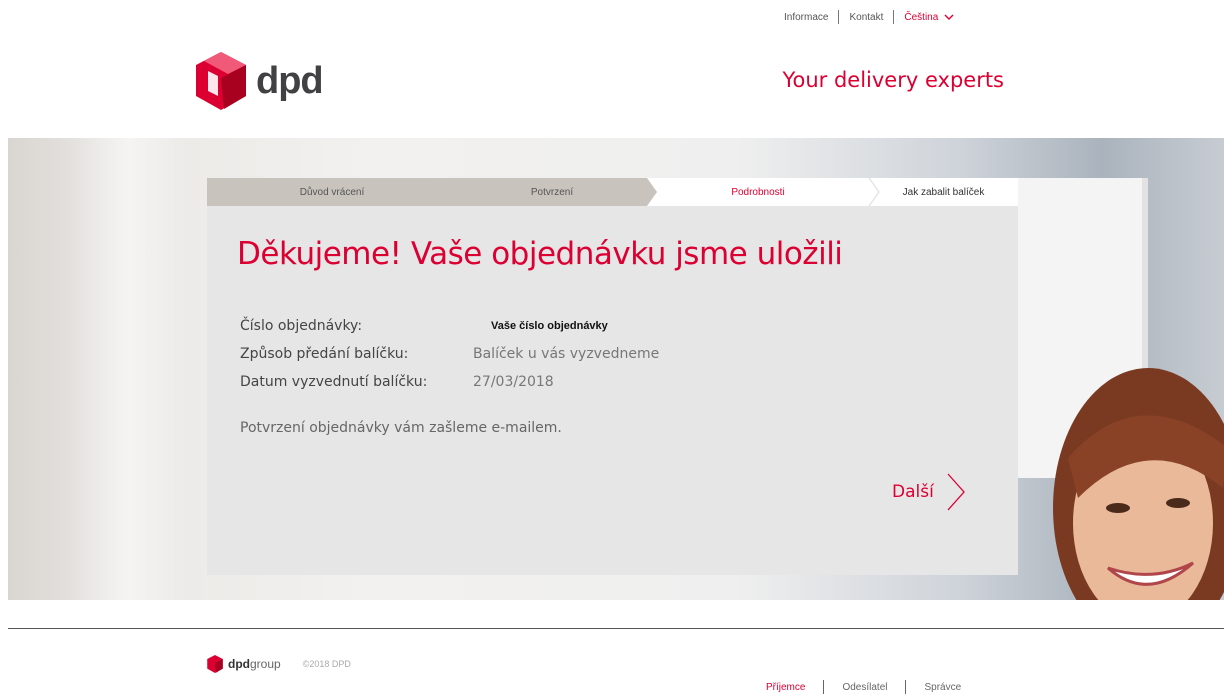 The image size is (1224, 695). What do you see at coordinates (866, 17) in the screenshot?
I see `contact-link: Kontakt` at bounding box center [866, 17].